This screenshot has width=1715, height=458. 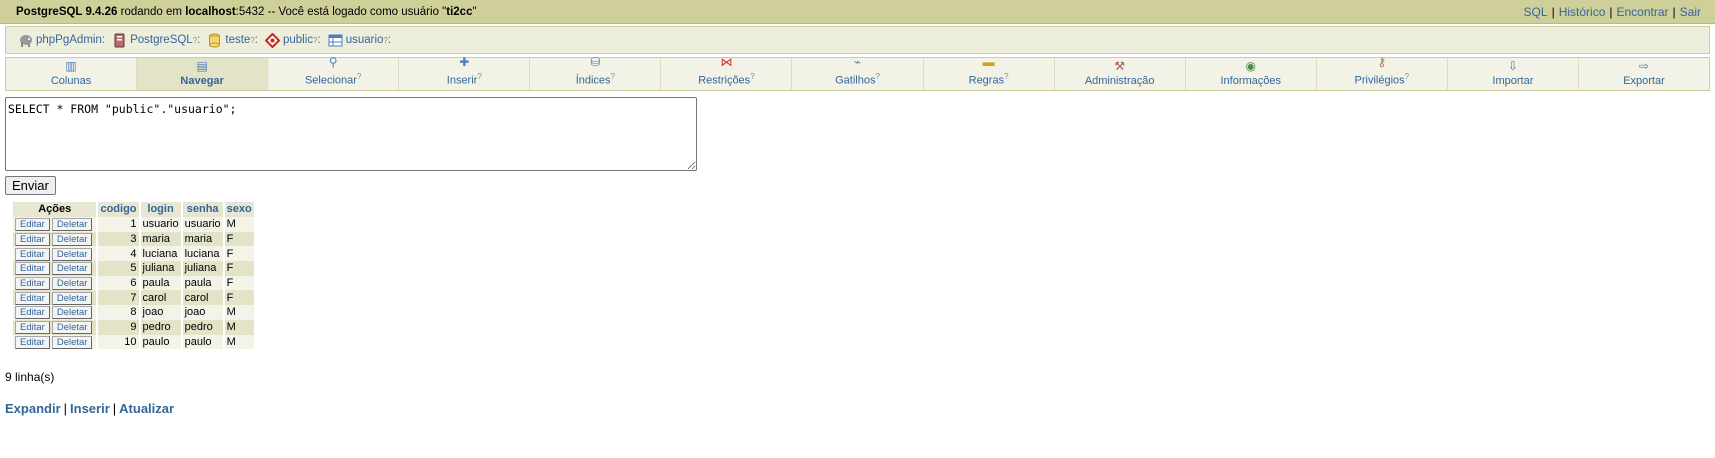 What do you see at coordinates (118, 268) in the screenshot?
I see `cell-codigo: 5` at bounding box center [118, 268].